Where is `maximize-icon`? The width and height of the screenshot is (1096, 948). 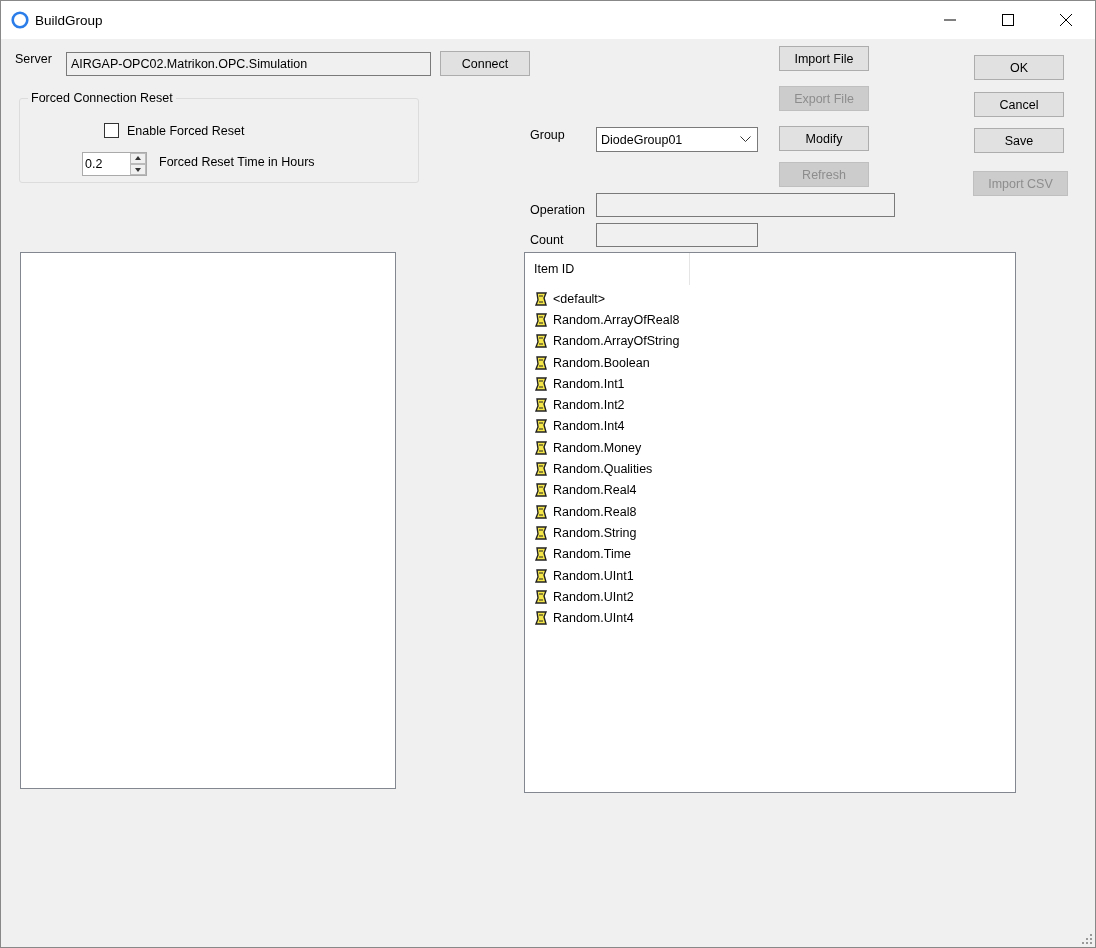 maximize-icon is located at coordinates (1008, 20).